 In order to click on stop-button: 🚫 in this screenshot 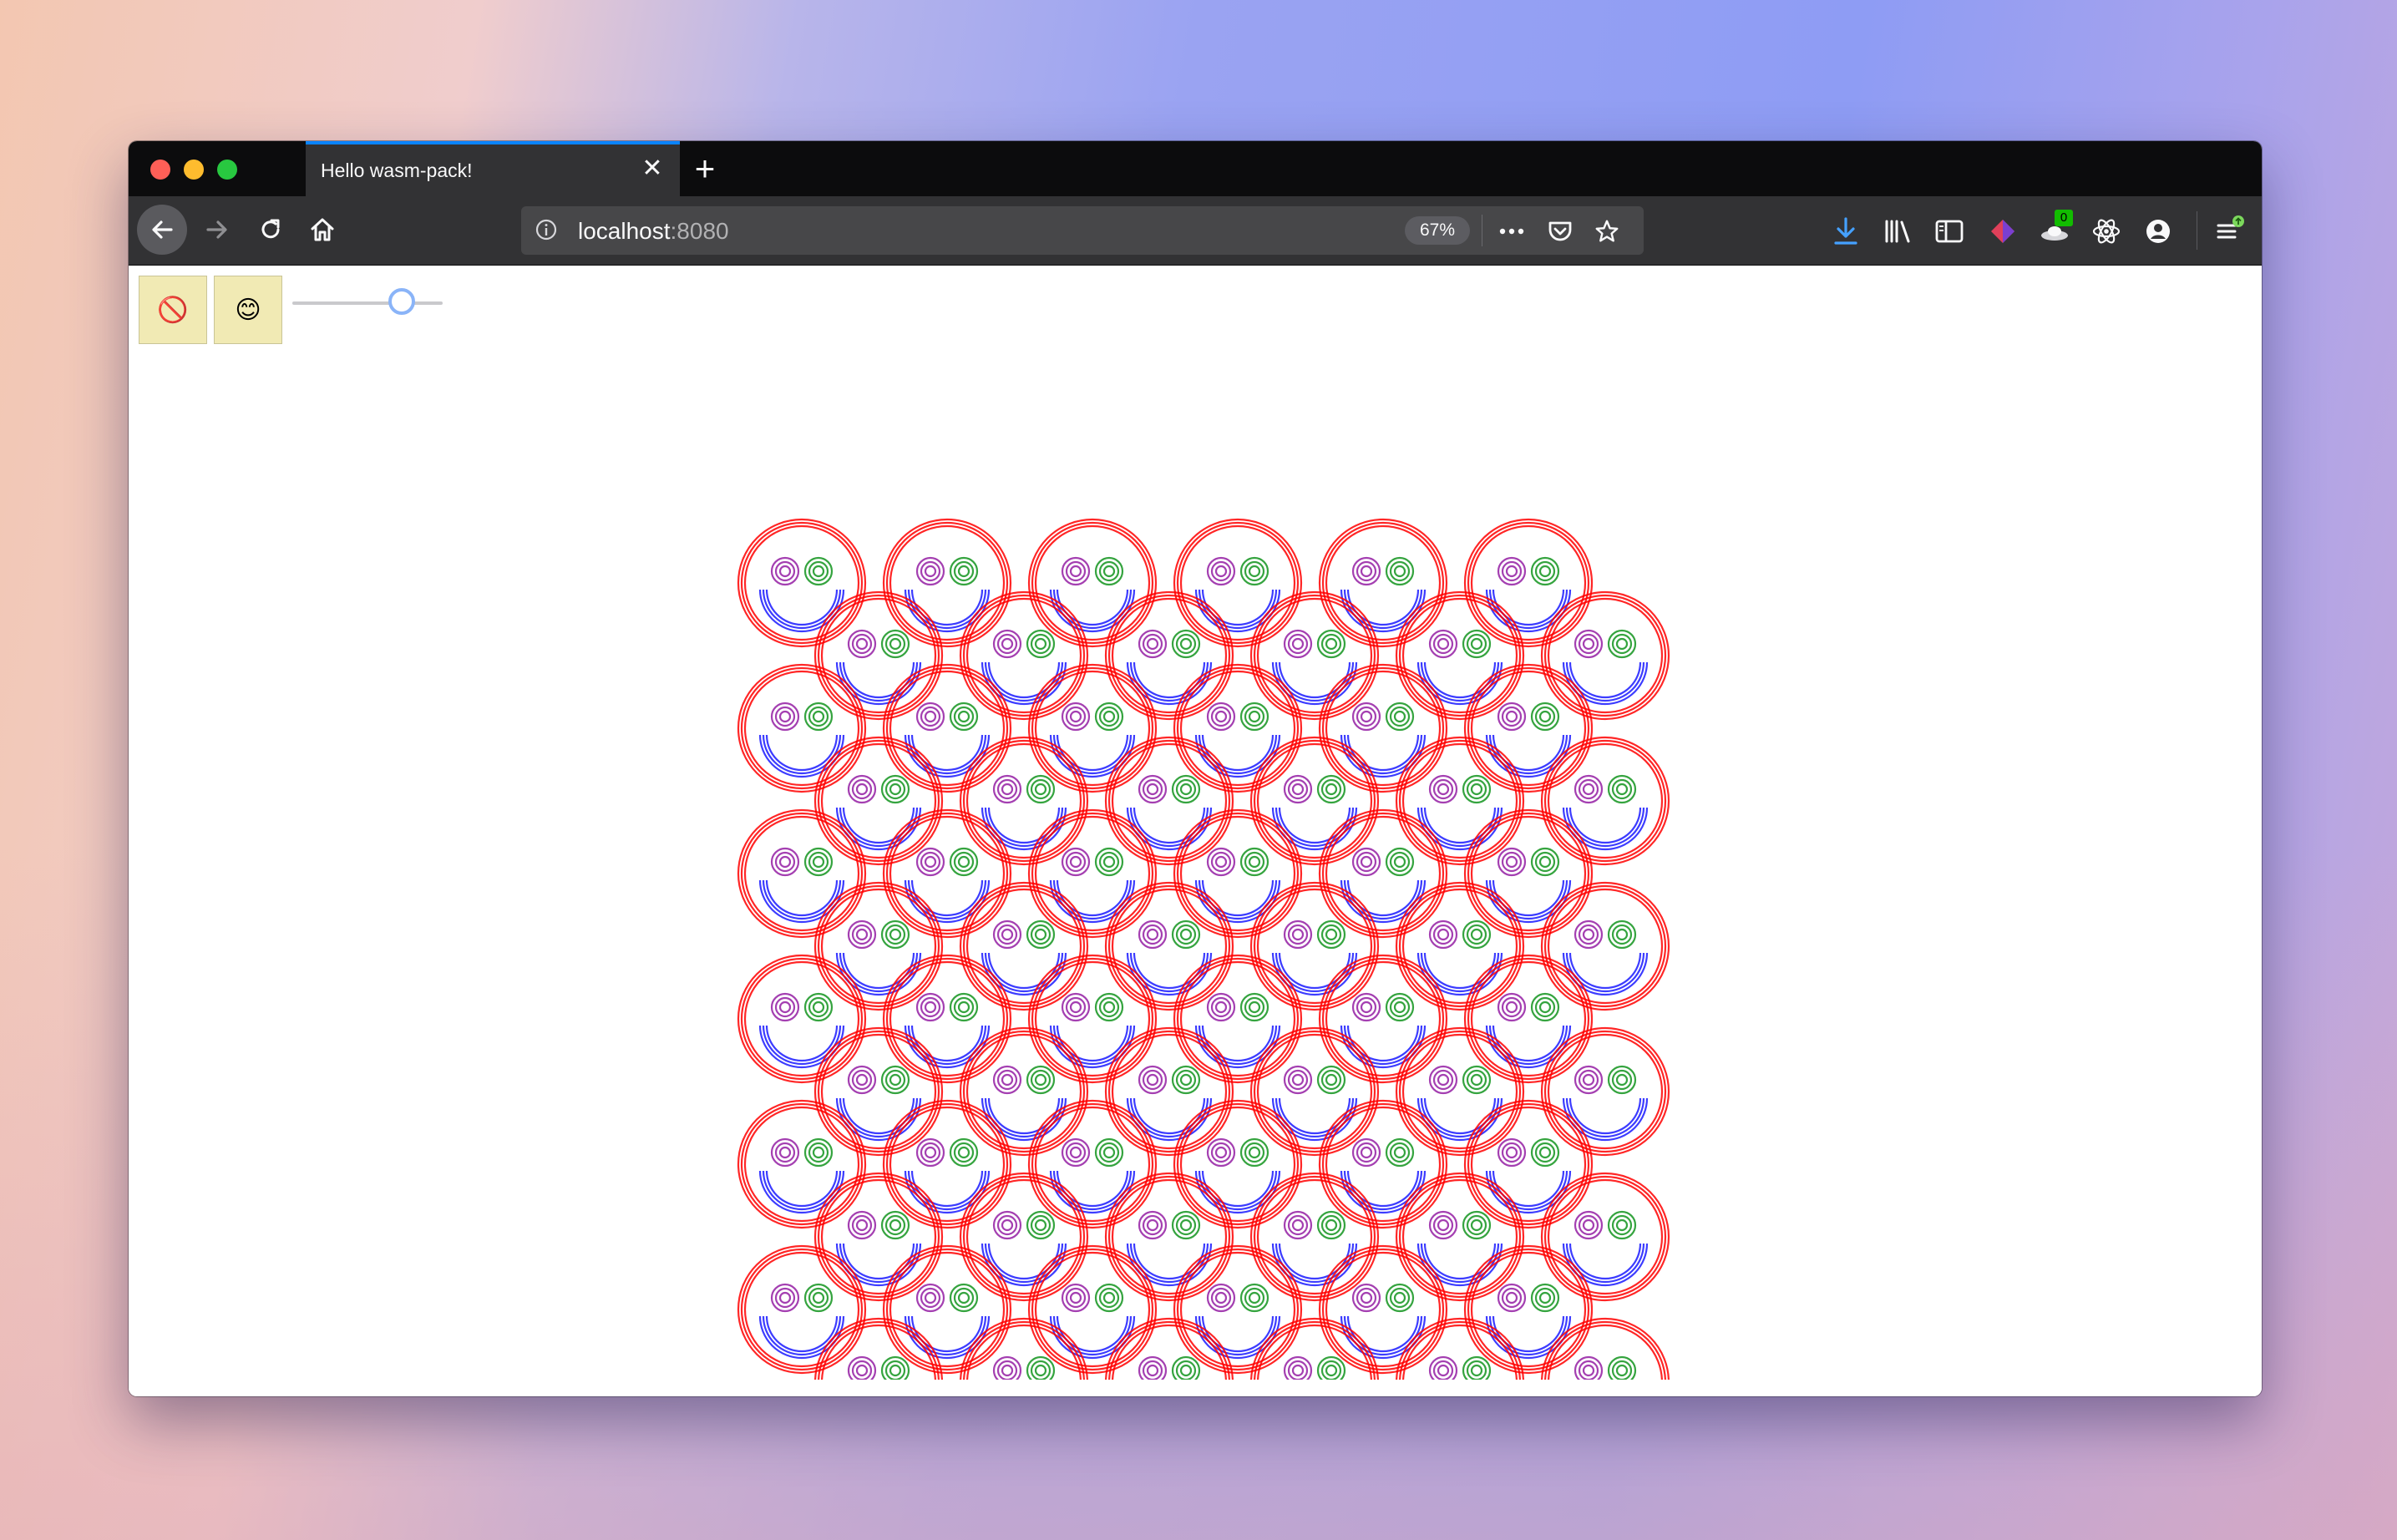, I will do `click(173, 310)`.